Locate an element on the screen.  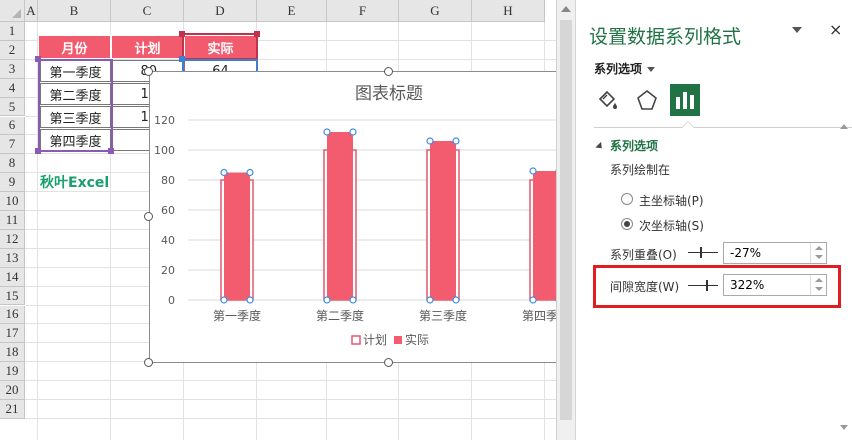
row-header: 12 is located at coordinates (12, 239).